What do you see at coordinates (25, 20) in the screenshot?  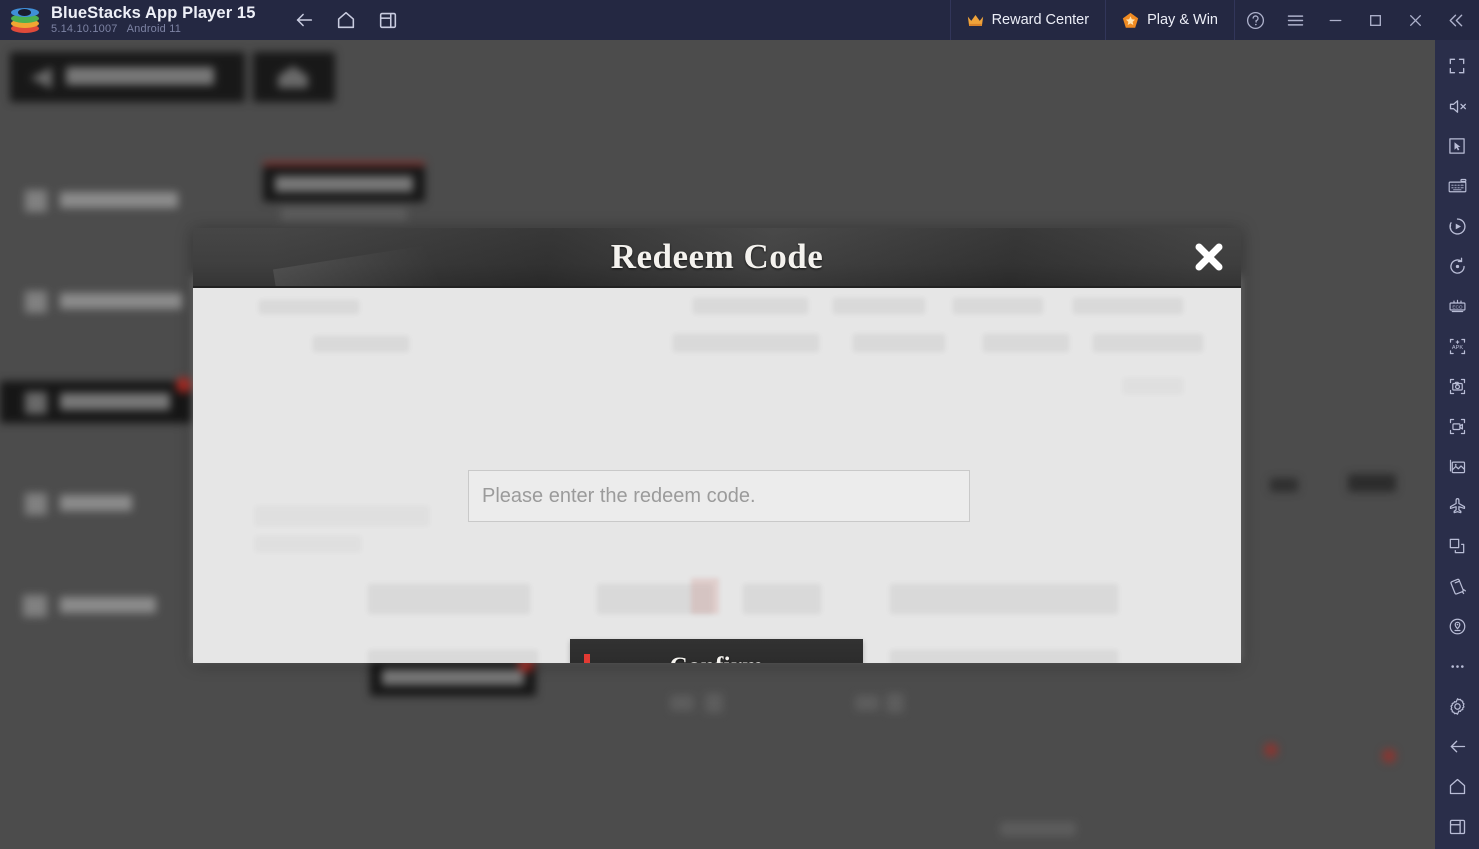 I see `bluestacks-logo-icon` at bounding box center [25, 20].